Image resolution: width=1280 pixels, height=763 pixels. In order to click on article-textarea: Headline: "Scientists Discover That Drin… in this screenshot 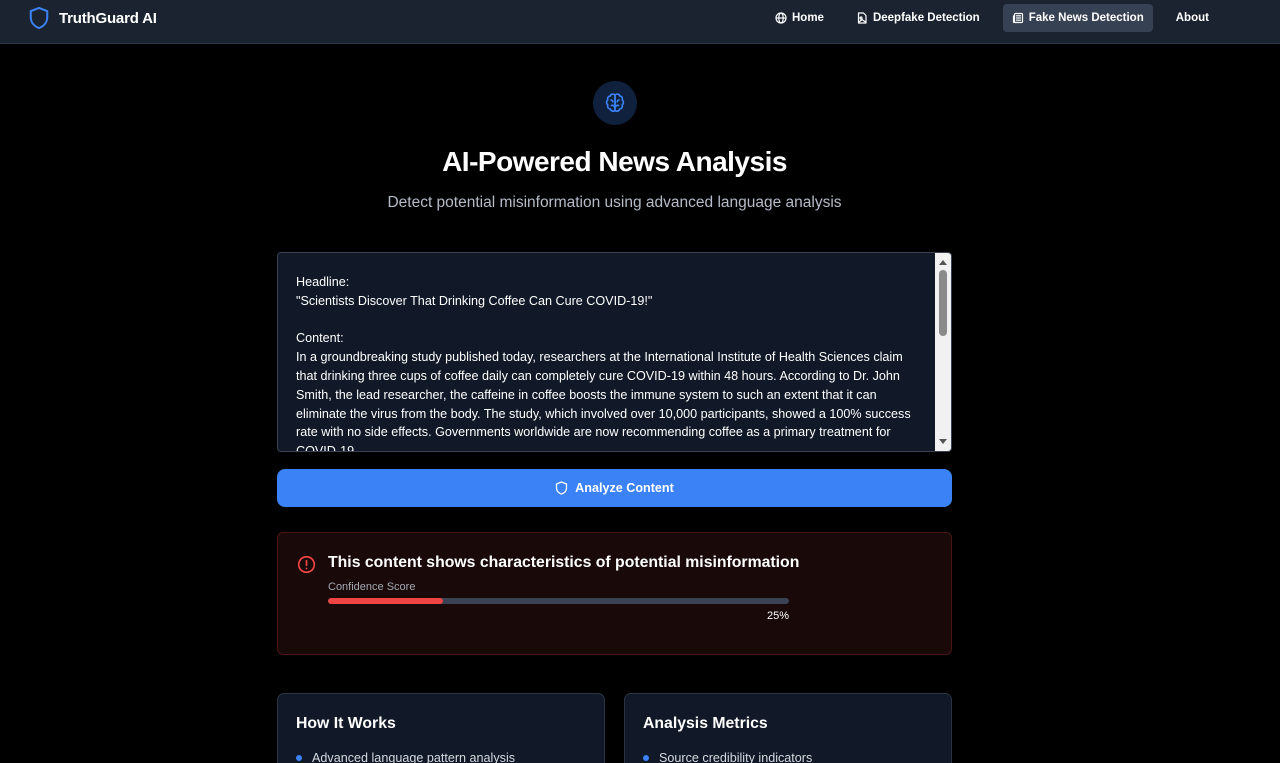, I will do `click(614, 352)`.